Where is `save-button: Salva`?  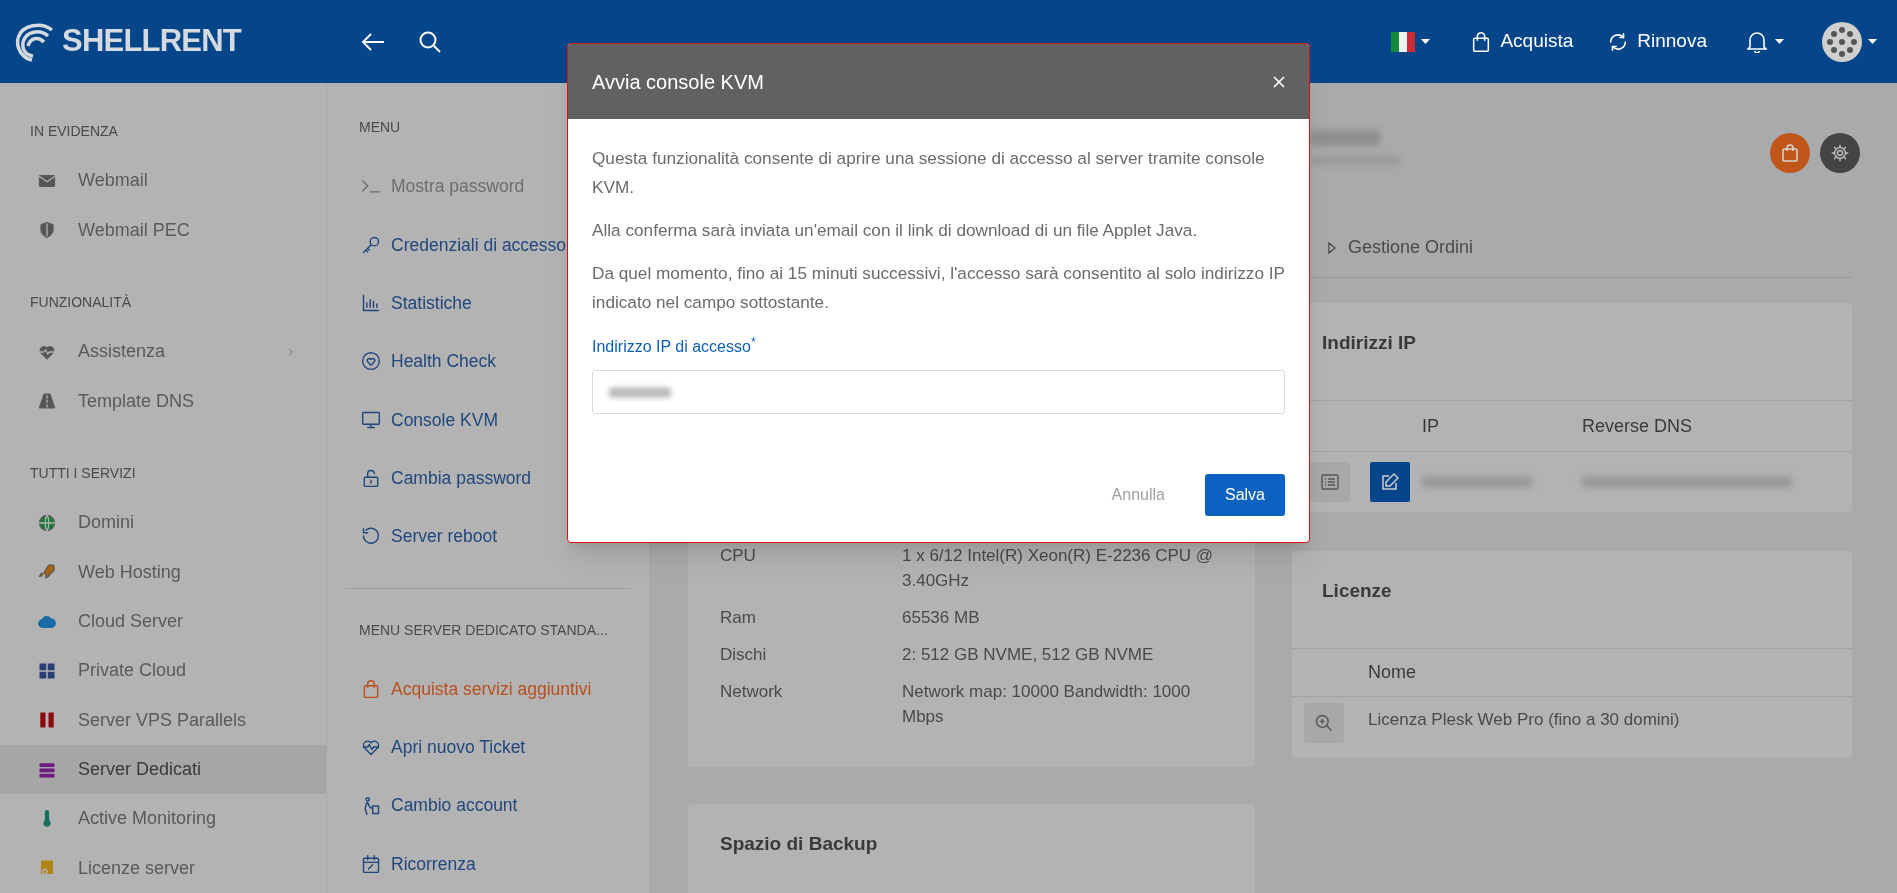 save-button: Salva is located at coordinates (1244, 495).